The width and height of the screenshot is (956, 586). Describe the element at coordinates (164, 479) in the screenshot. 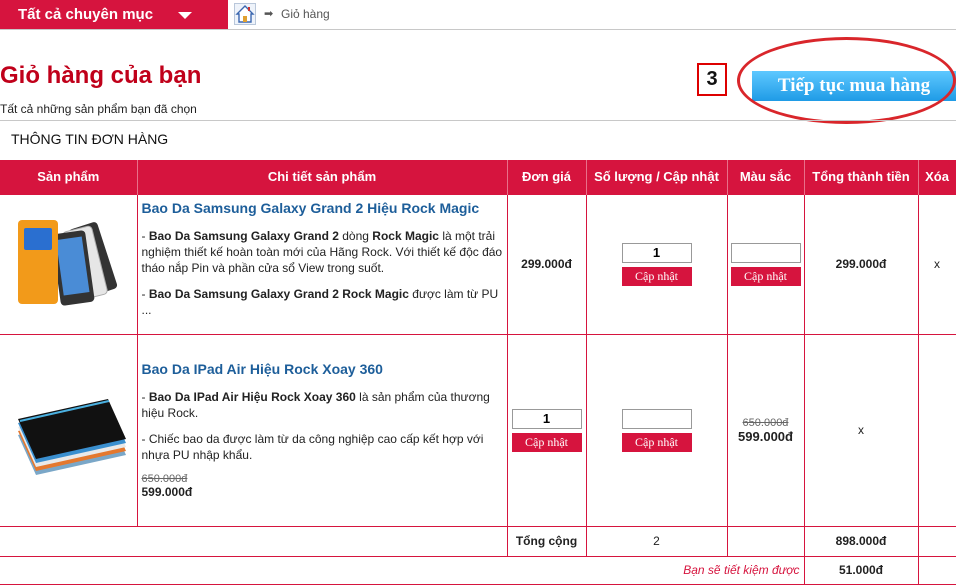

I see `old-price: 650.000đ` at that location.